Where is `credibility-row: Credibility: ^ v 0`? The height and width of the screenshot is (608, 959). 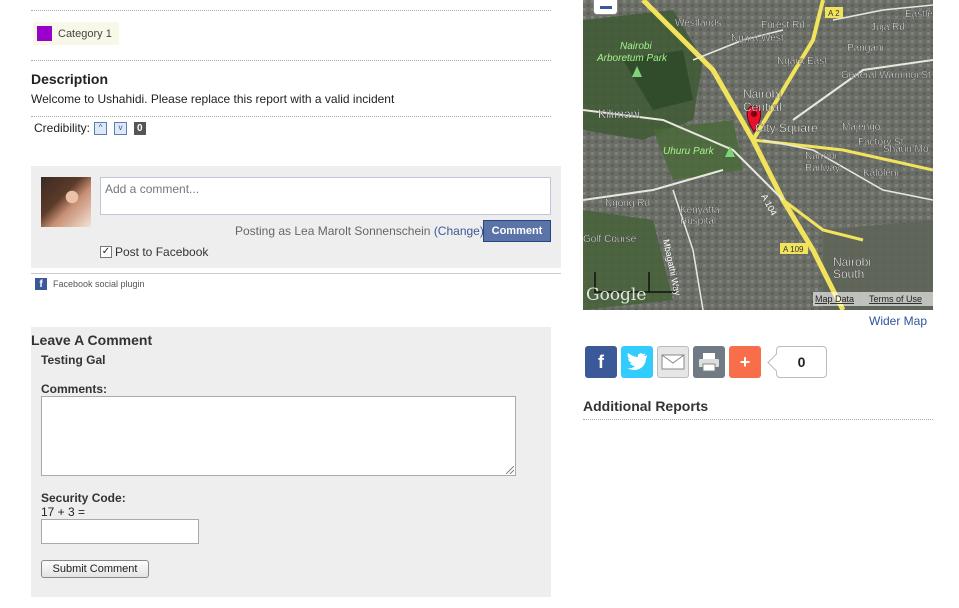
credibility-row: Credibility: ^ v 0 is located at coordinates (90, 128).